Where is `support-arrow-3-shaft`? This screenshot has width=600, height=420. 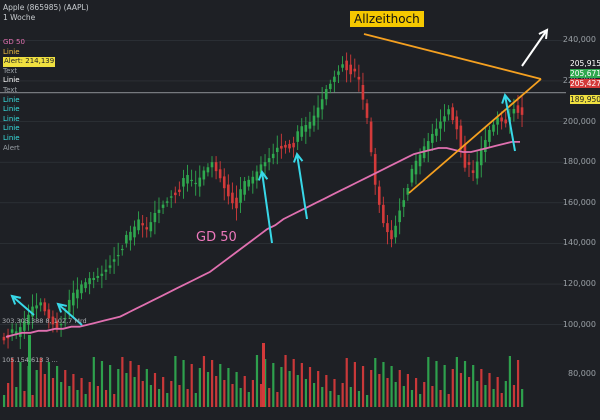
support-arrow-3-shaft is located at coordinates (23, 305).